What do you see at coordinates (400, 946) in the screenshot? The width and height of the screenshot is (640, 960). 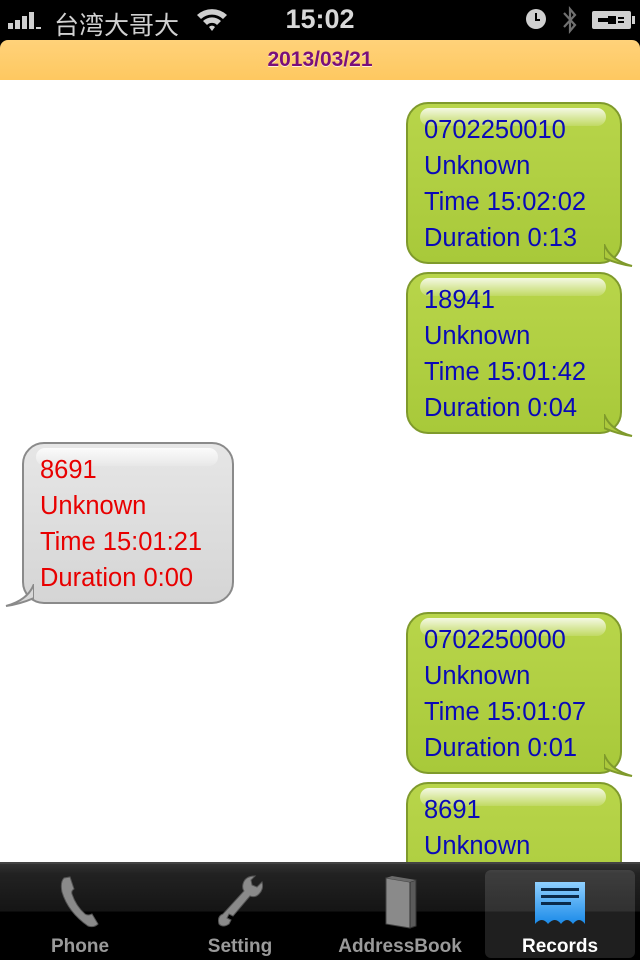 I see `tab-label: AddressBook` at bounding box center [400, 946].